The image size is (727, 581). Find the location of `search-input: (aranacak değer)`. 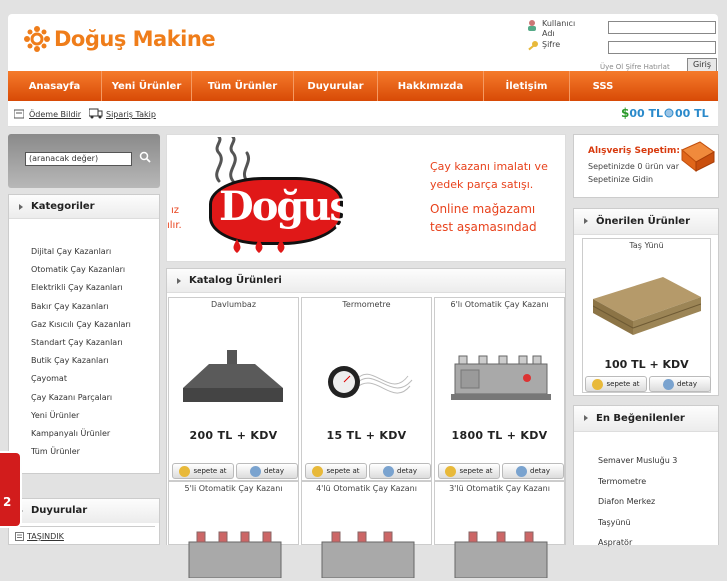

search-input: (aranacak değer) is located at coordinates (78, 159).